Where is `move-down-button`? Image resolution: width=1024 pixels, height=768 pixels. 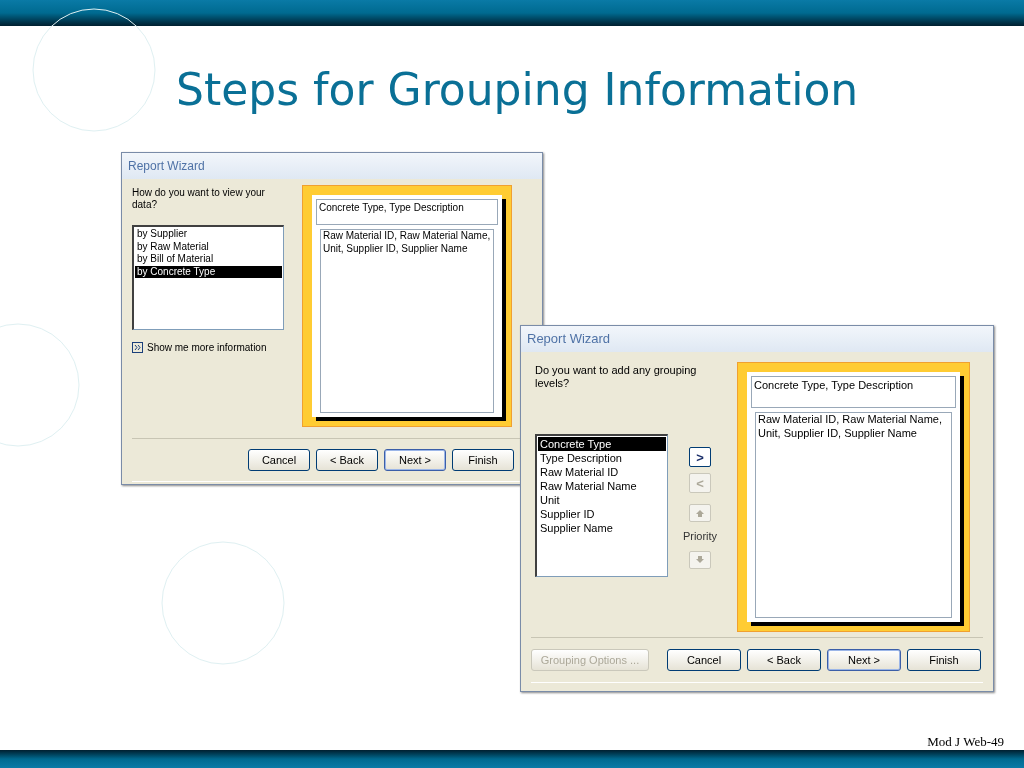
move-down-button is located at coordinates (700, 559).